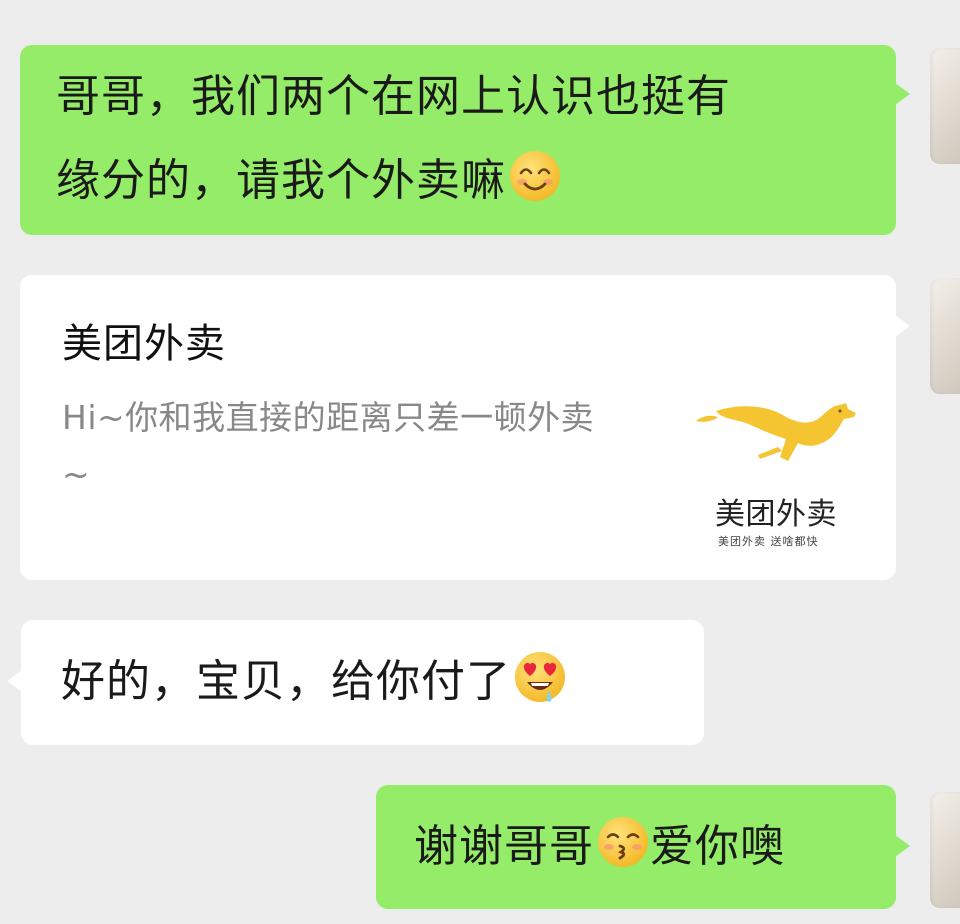  What do you see at coordinates (775, 475) in the screenshot?
I see `meituan-logo: 美团外卖 美团外卖 送啥都快` at bounding box center [775, 475].